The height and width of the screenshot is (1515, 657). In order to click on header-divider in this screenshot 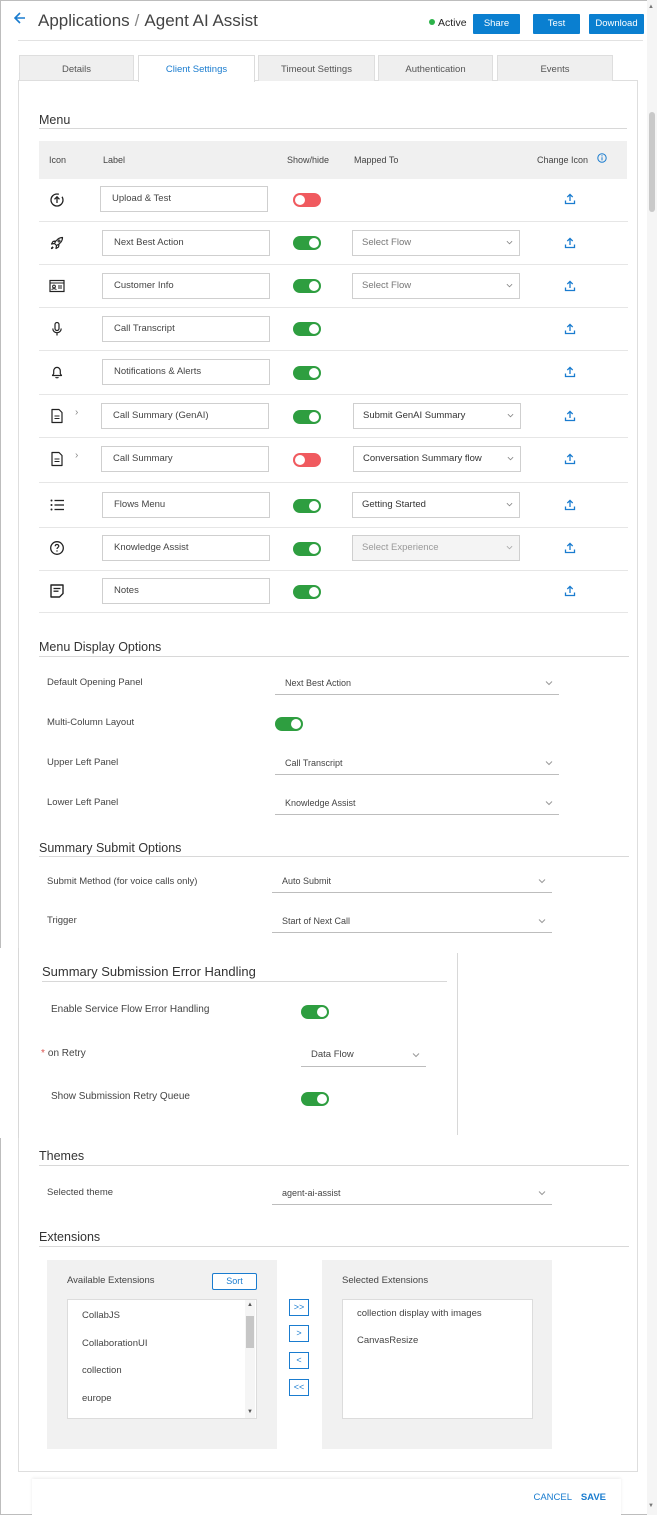, I will do `click(330, 40)`.